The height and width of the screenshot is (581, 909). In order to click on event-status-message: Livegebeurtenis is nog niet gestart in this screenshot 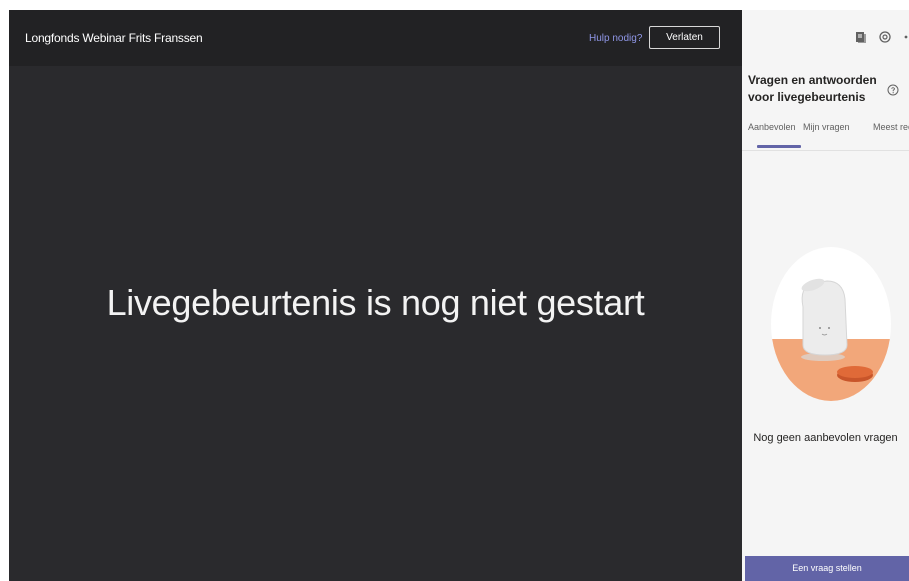, I will do `click(375, 302)`.